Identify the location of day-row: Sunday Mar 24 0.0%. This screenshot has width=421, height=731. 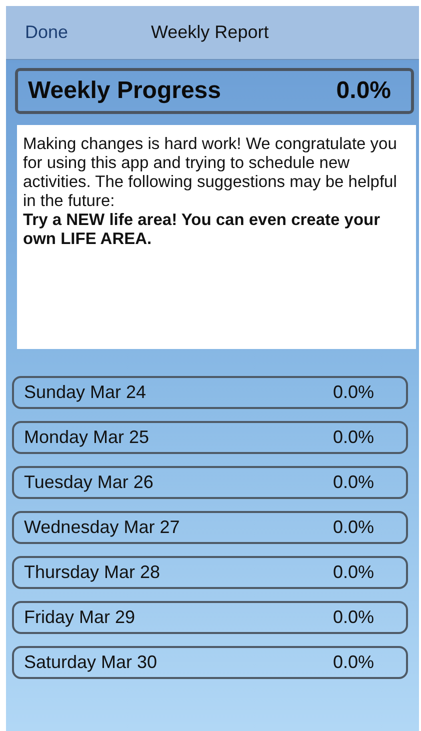
(210, 392).